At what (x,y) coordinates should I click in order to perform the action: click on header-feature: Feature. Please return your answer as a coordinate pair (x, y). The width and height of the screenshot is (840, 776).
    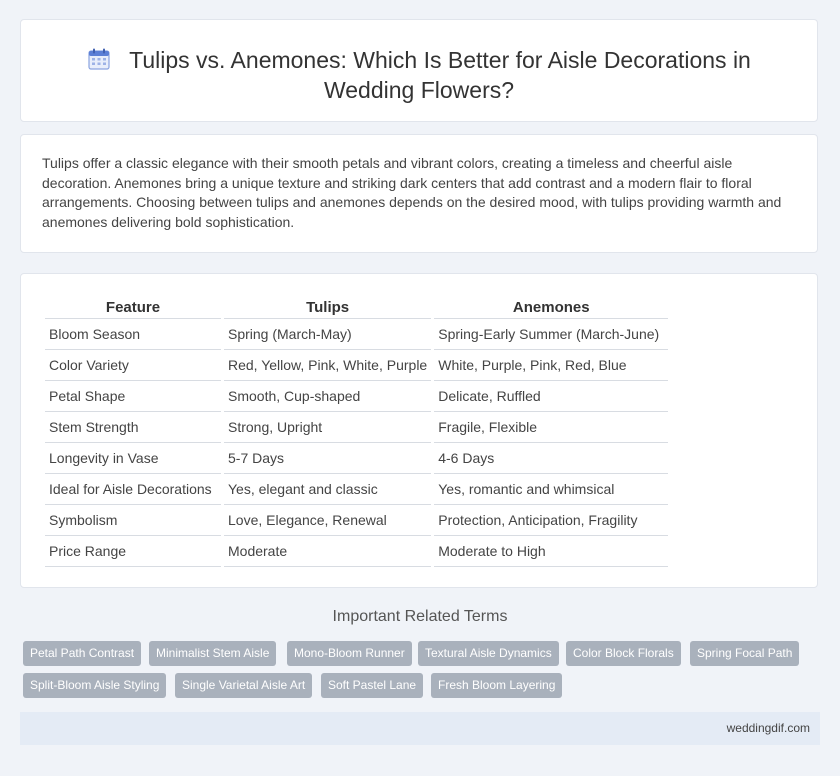
    Looking at the image, I should click on (133, 307).